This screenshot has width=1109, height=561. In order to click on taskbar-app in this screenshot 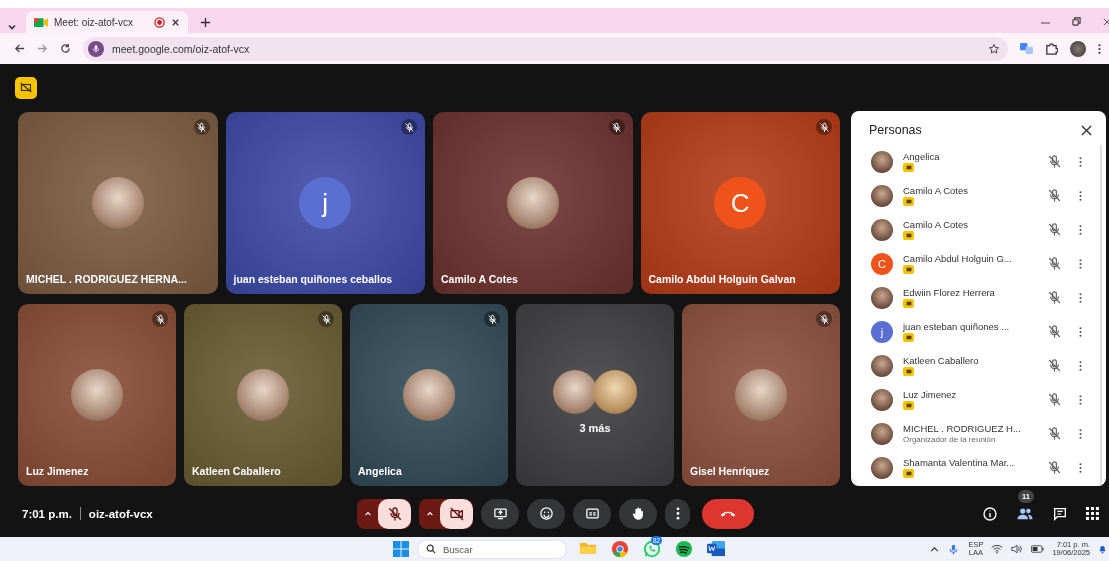, I will do `click(684, 549)`.